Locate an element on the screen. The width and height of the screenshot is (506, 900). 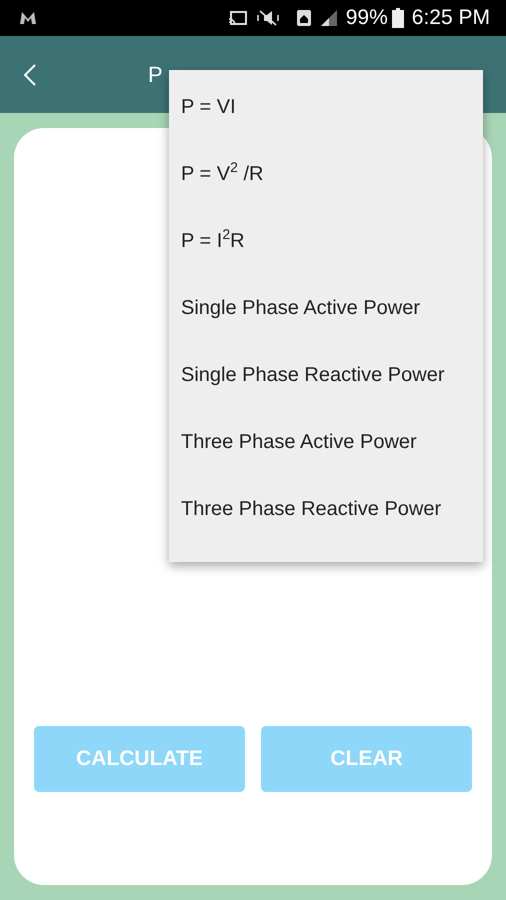
menu-item: P = V$^{2}$ /R is located at coordinates (326, 173).